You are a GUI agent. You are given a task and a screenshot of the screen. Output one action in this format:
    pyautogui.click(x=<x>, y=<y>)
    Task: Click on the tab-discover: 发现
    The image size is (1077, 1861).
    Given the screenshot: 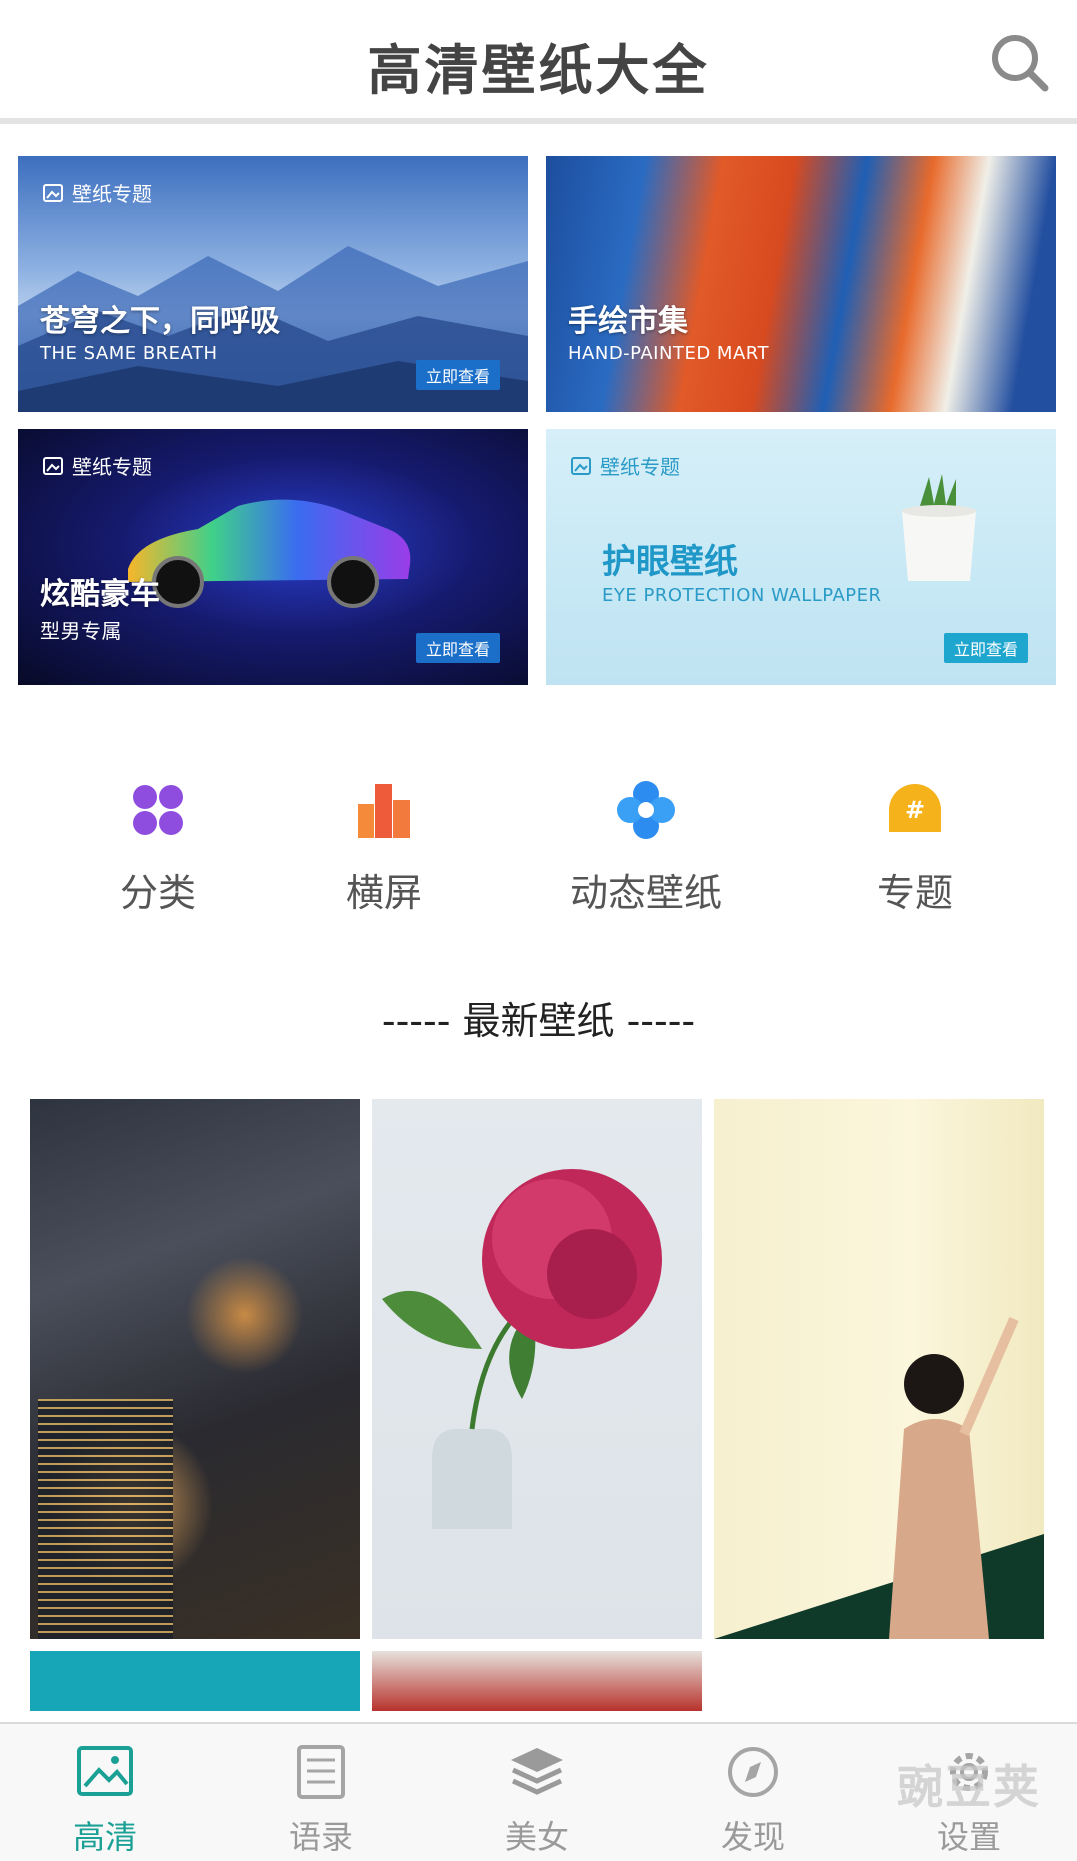 What is the action you would take?
    pyautogui.click(x=753, y=1801)
    